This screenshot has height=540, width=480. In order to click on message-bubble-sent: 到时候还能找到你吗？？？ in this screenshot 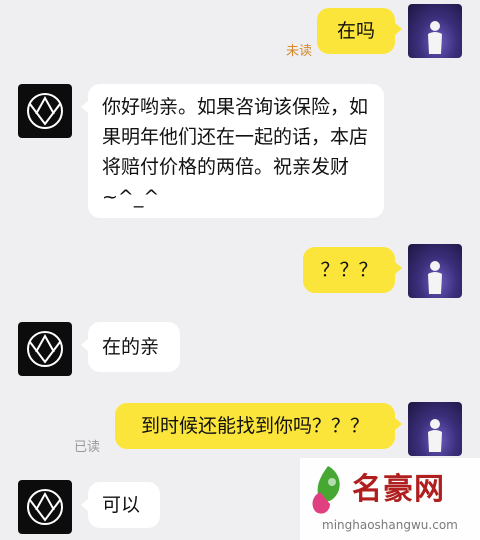, I will do `click(258, 426)`.